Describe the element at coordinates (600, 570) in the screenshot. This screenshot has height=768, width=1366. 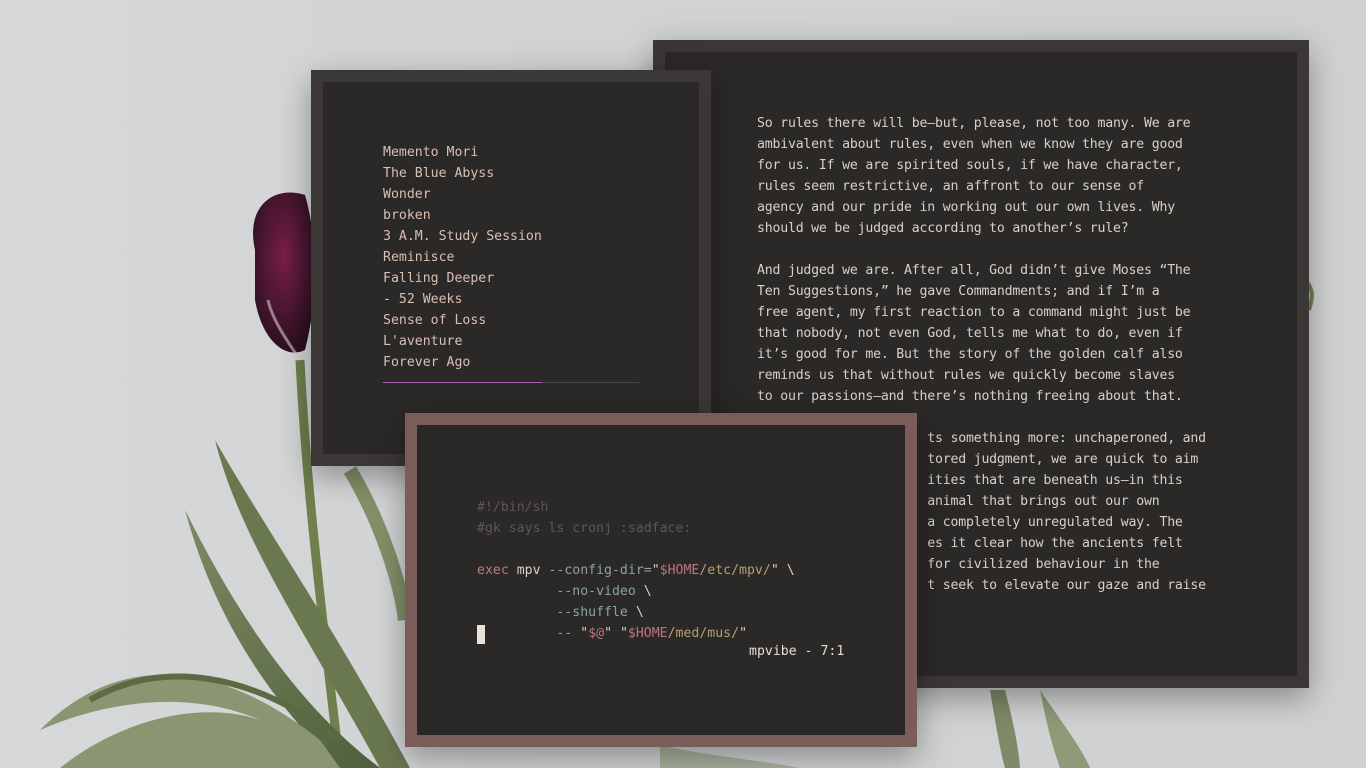
I see `config-flag: --config-dir=` at that location.